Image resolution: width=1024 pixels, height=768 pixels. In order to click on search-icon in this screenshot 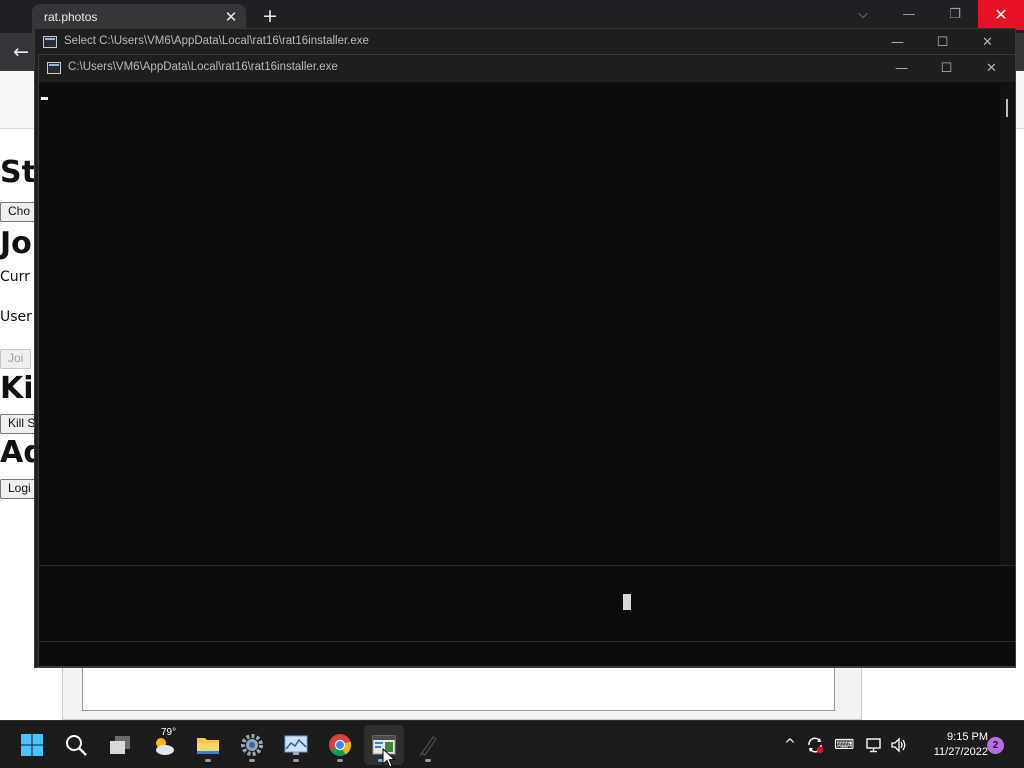, I will do `click(76, 745)`.